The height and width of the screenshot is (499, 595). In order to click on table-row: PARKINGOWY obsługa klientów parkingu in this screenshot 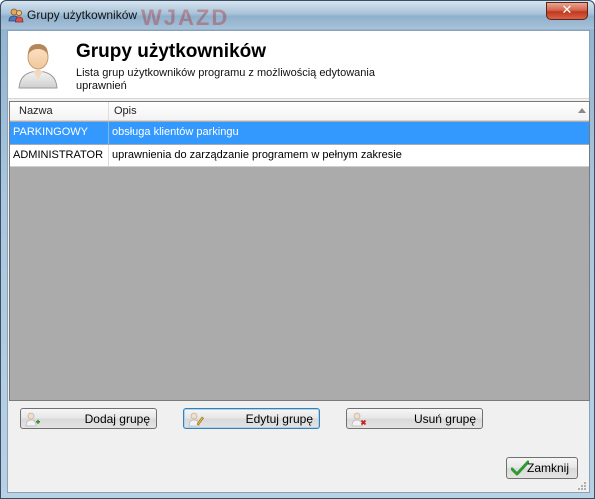, I will do `click(299, 133)`.